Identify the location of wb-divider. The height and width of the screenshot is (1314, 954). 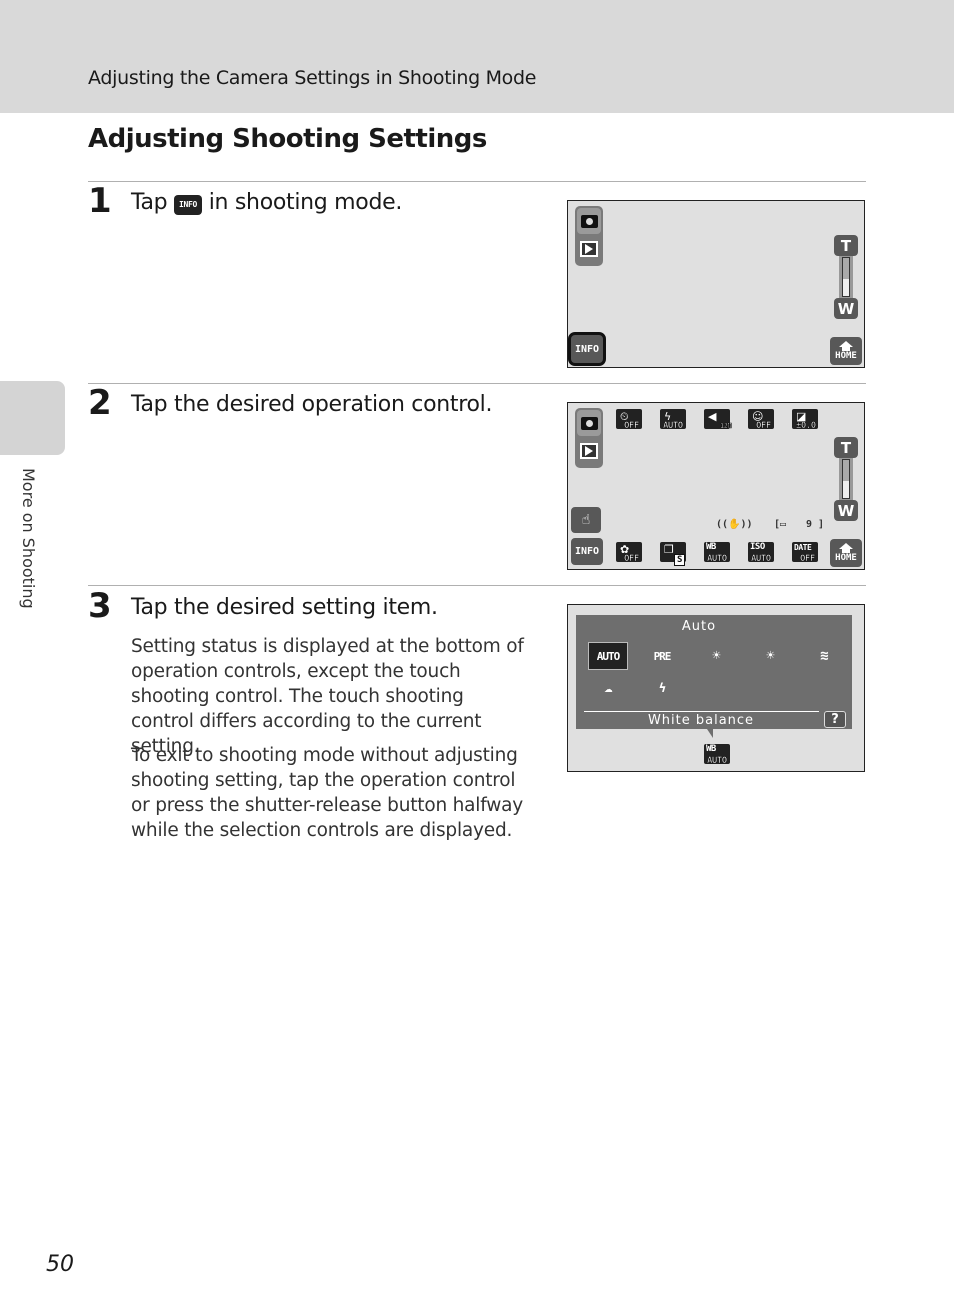
(701, 711).